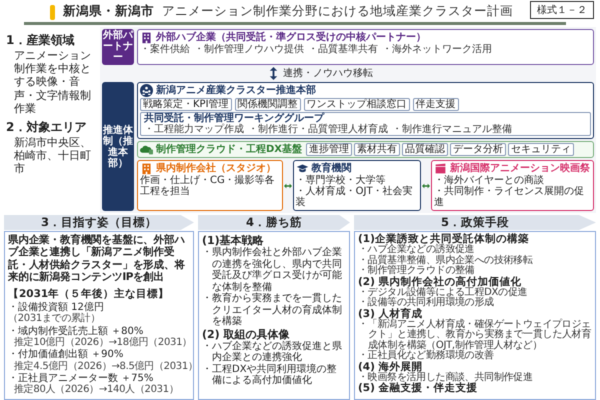  I want to click on cloud-title: 制作管理クラウド・工程DX基盤, so click(229, 150).